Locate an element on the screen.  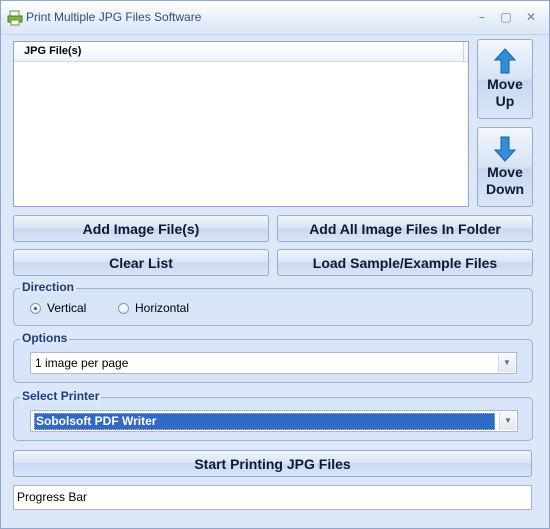
radio-vertical: Vertical is located at coordinates (58, 308).